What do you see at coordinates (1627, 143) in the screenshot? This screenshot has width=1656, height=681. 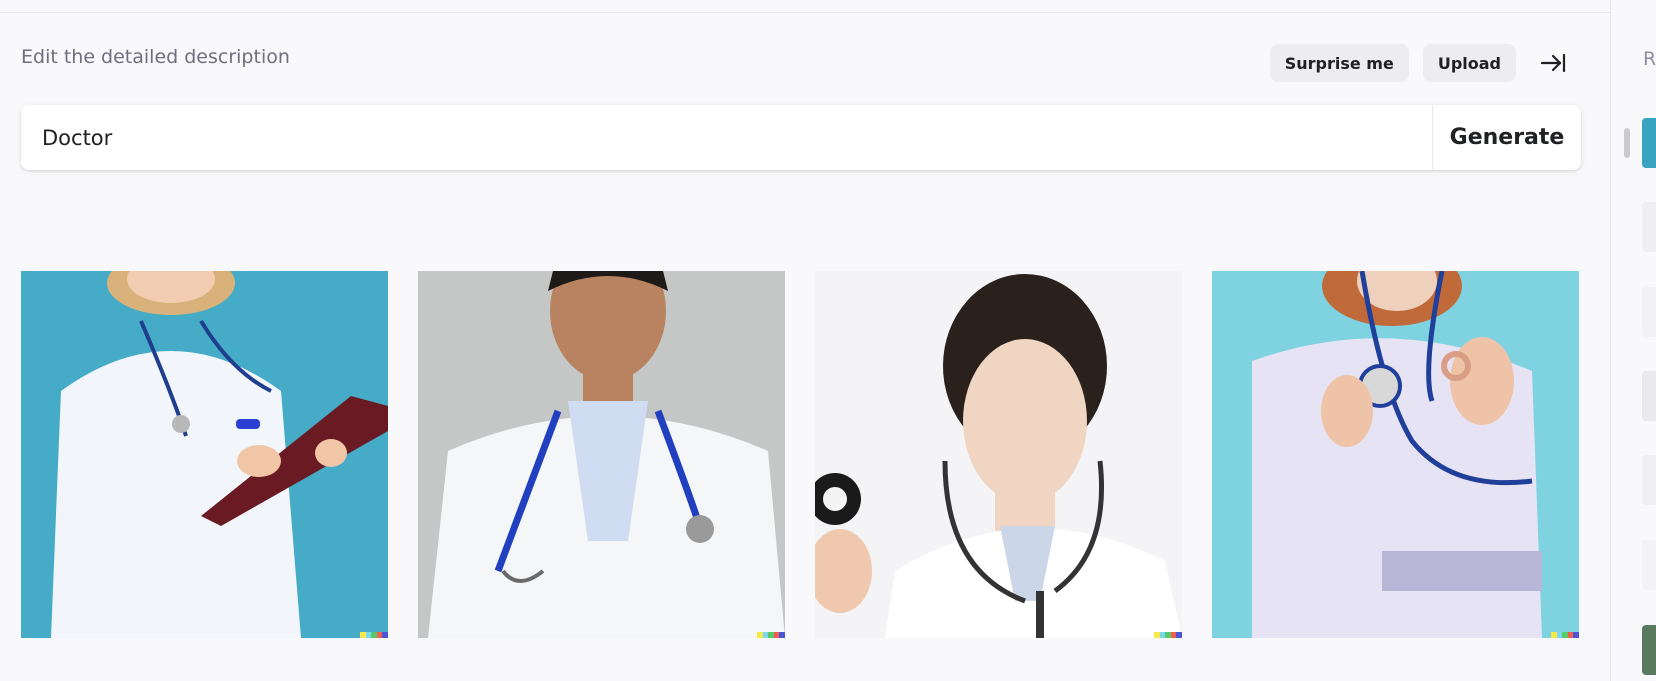 I see `sidebar-scrollbar` at bounding box center [1627, 143].